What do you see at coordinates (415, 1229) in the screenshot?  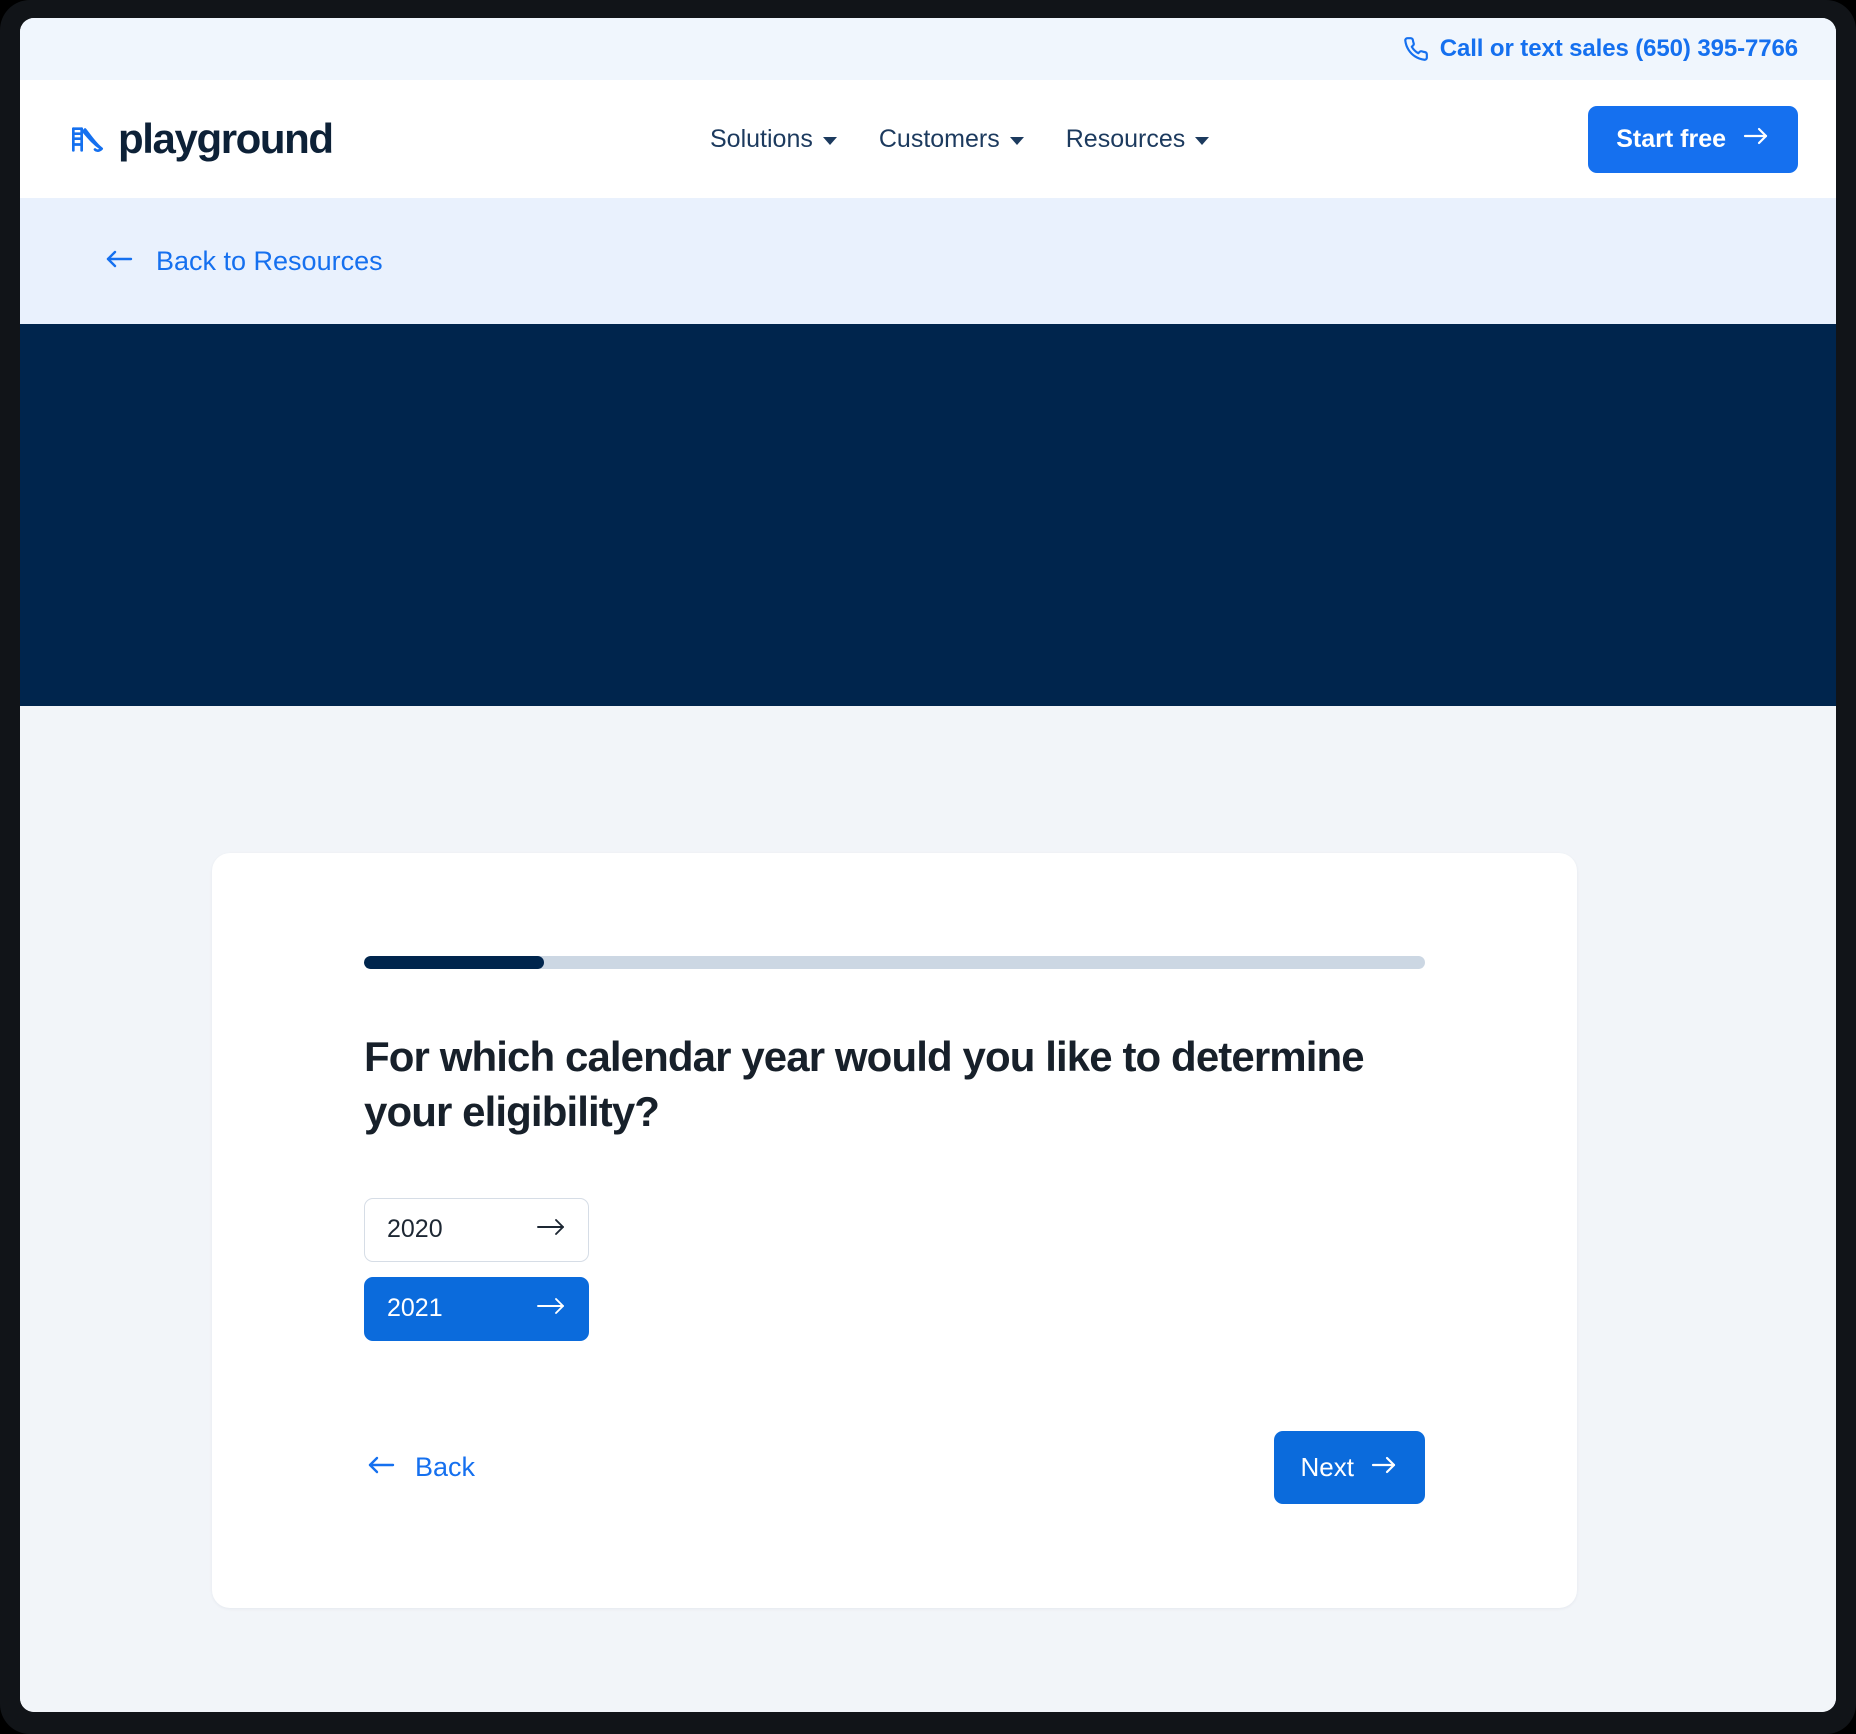 I see `option-2020-label: 2020` at bounding box center [415, 1229].